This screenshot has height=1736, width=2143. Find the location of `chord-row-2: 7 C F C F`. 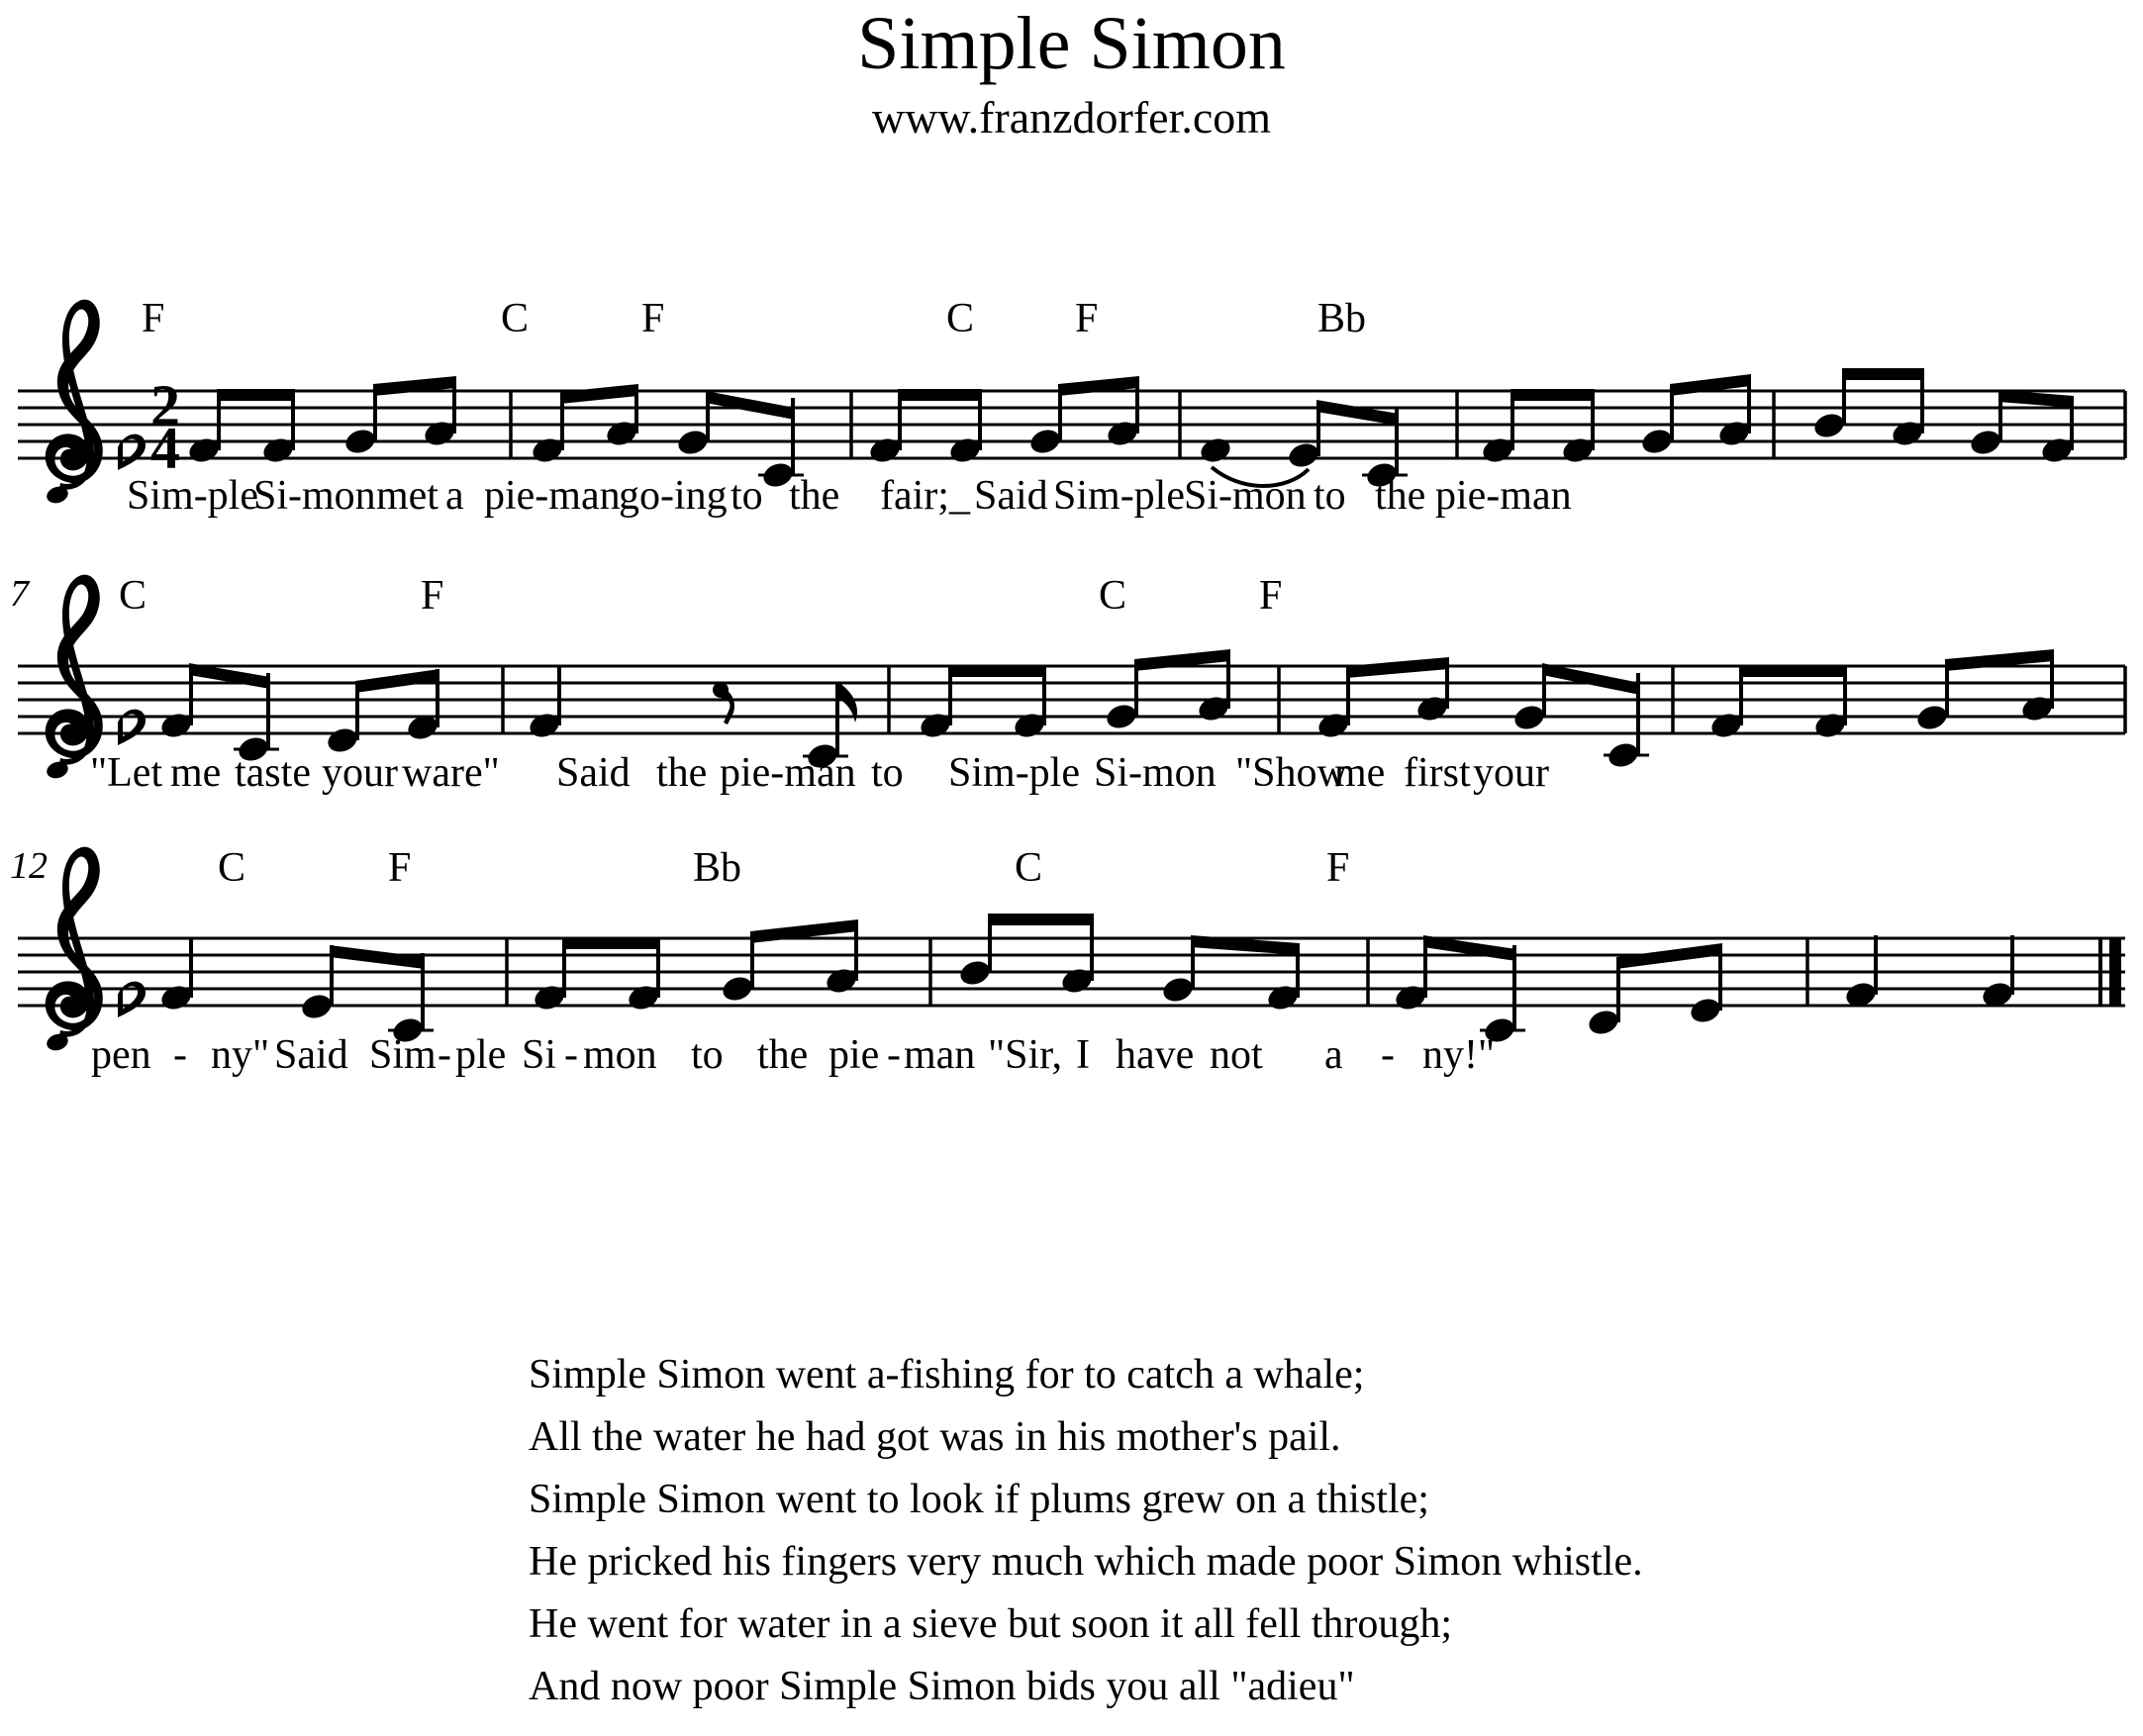

chord-row-2: 7 C F C F is located at coordinates (1071, 603).